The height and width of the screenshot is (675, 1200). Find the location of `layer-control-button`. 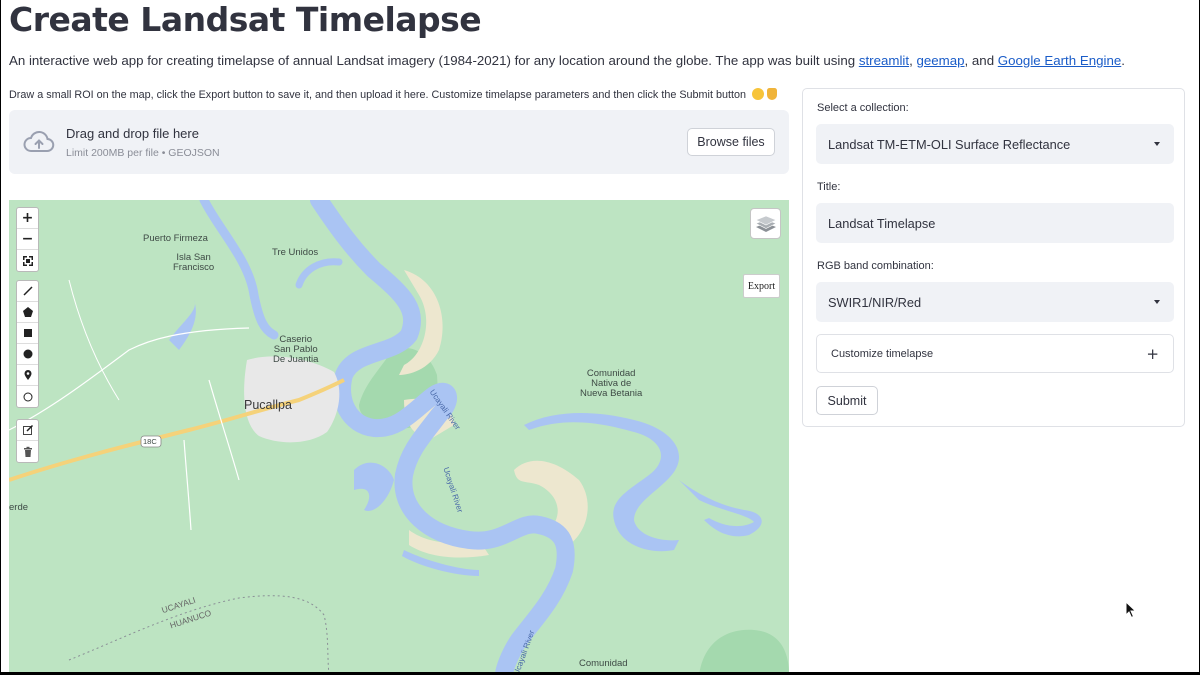

layer-control-button is located at coordinates (765, 223).